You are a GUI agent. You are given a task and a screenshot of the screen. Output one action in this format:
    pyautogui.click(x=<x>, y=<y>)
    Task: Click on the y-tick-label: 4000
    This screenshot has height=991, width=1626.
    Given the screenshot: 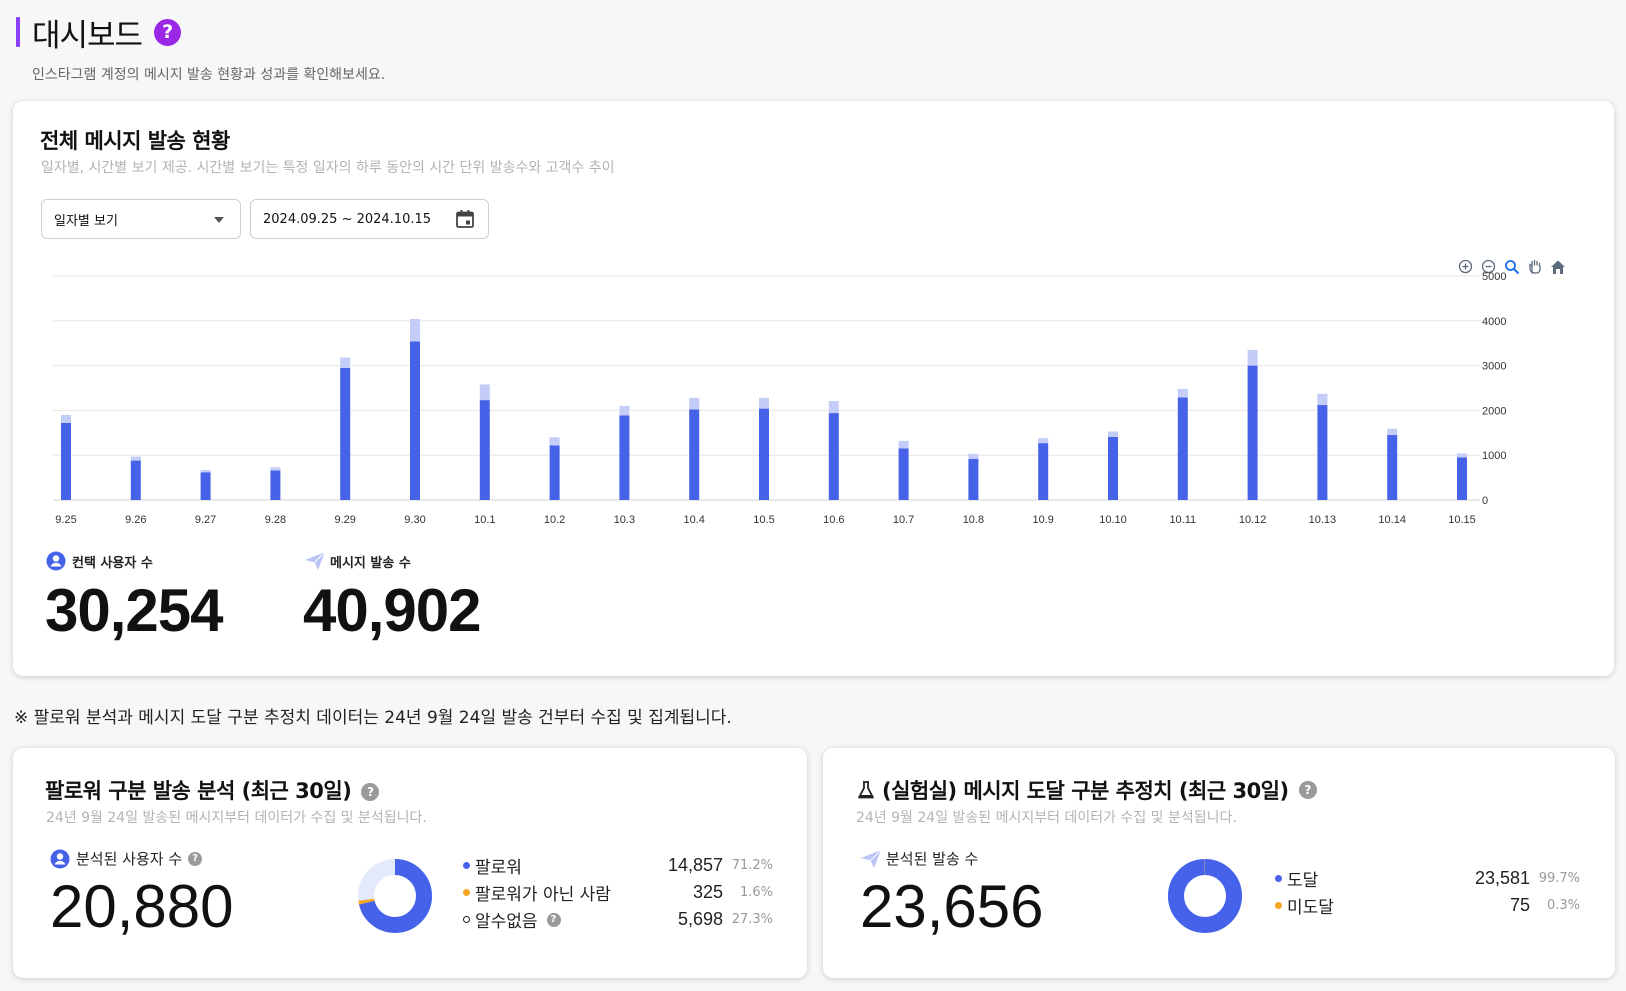 What is the action you would take?
    pyautogui.click(x=1494, y=322)
    